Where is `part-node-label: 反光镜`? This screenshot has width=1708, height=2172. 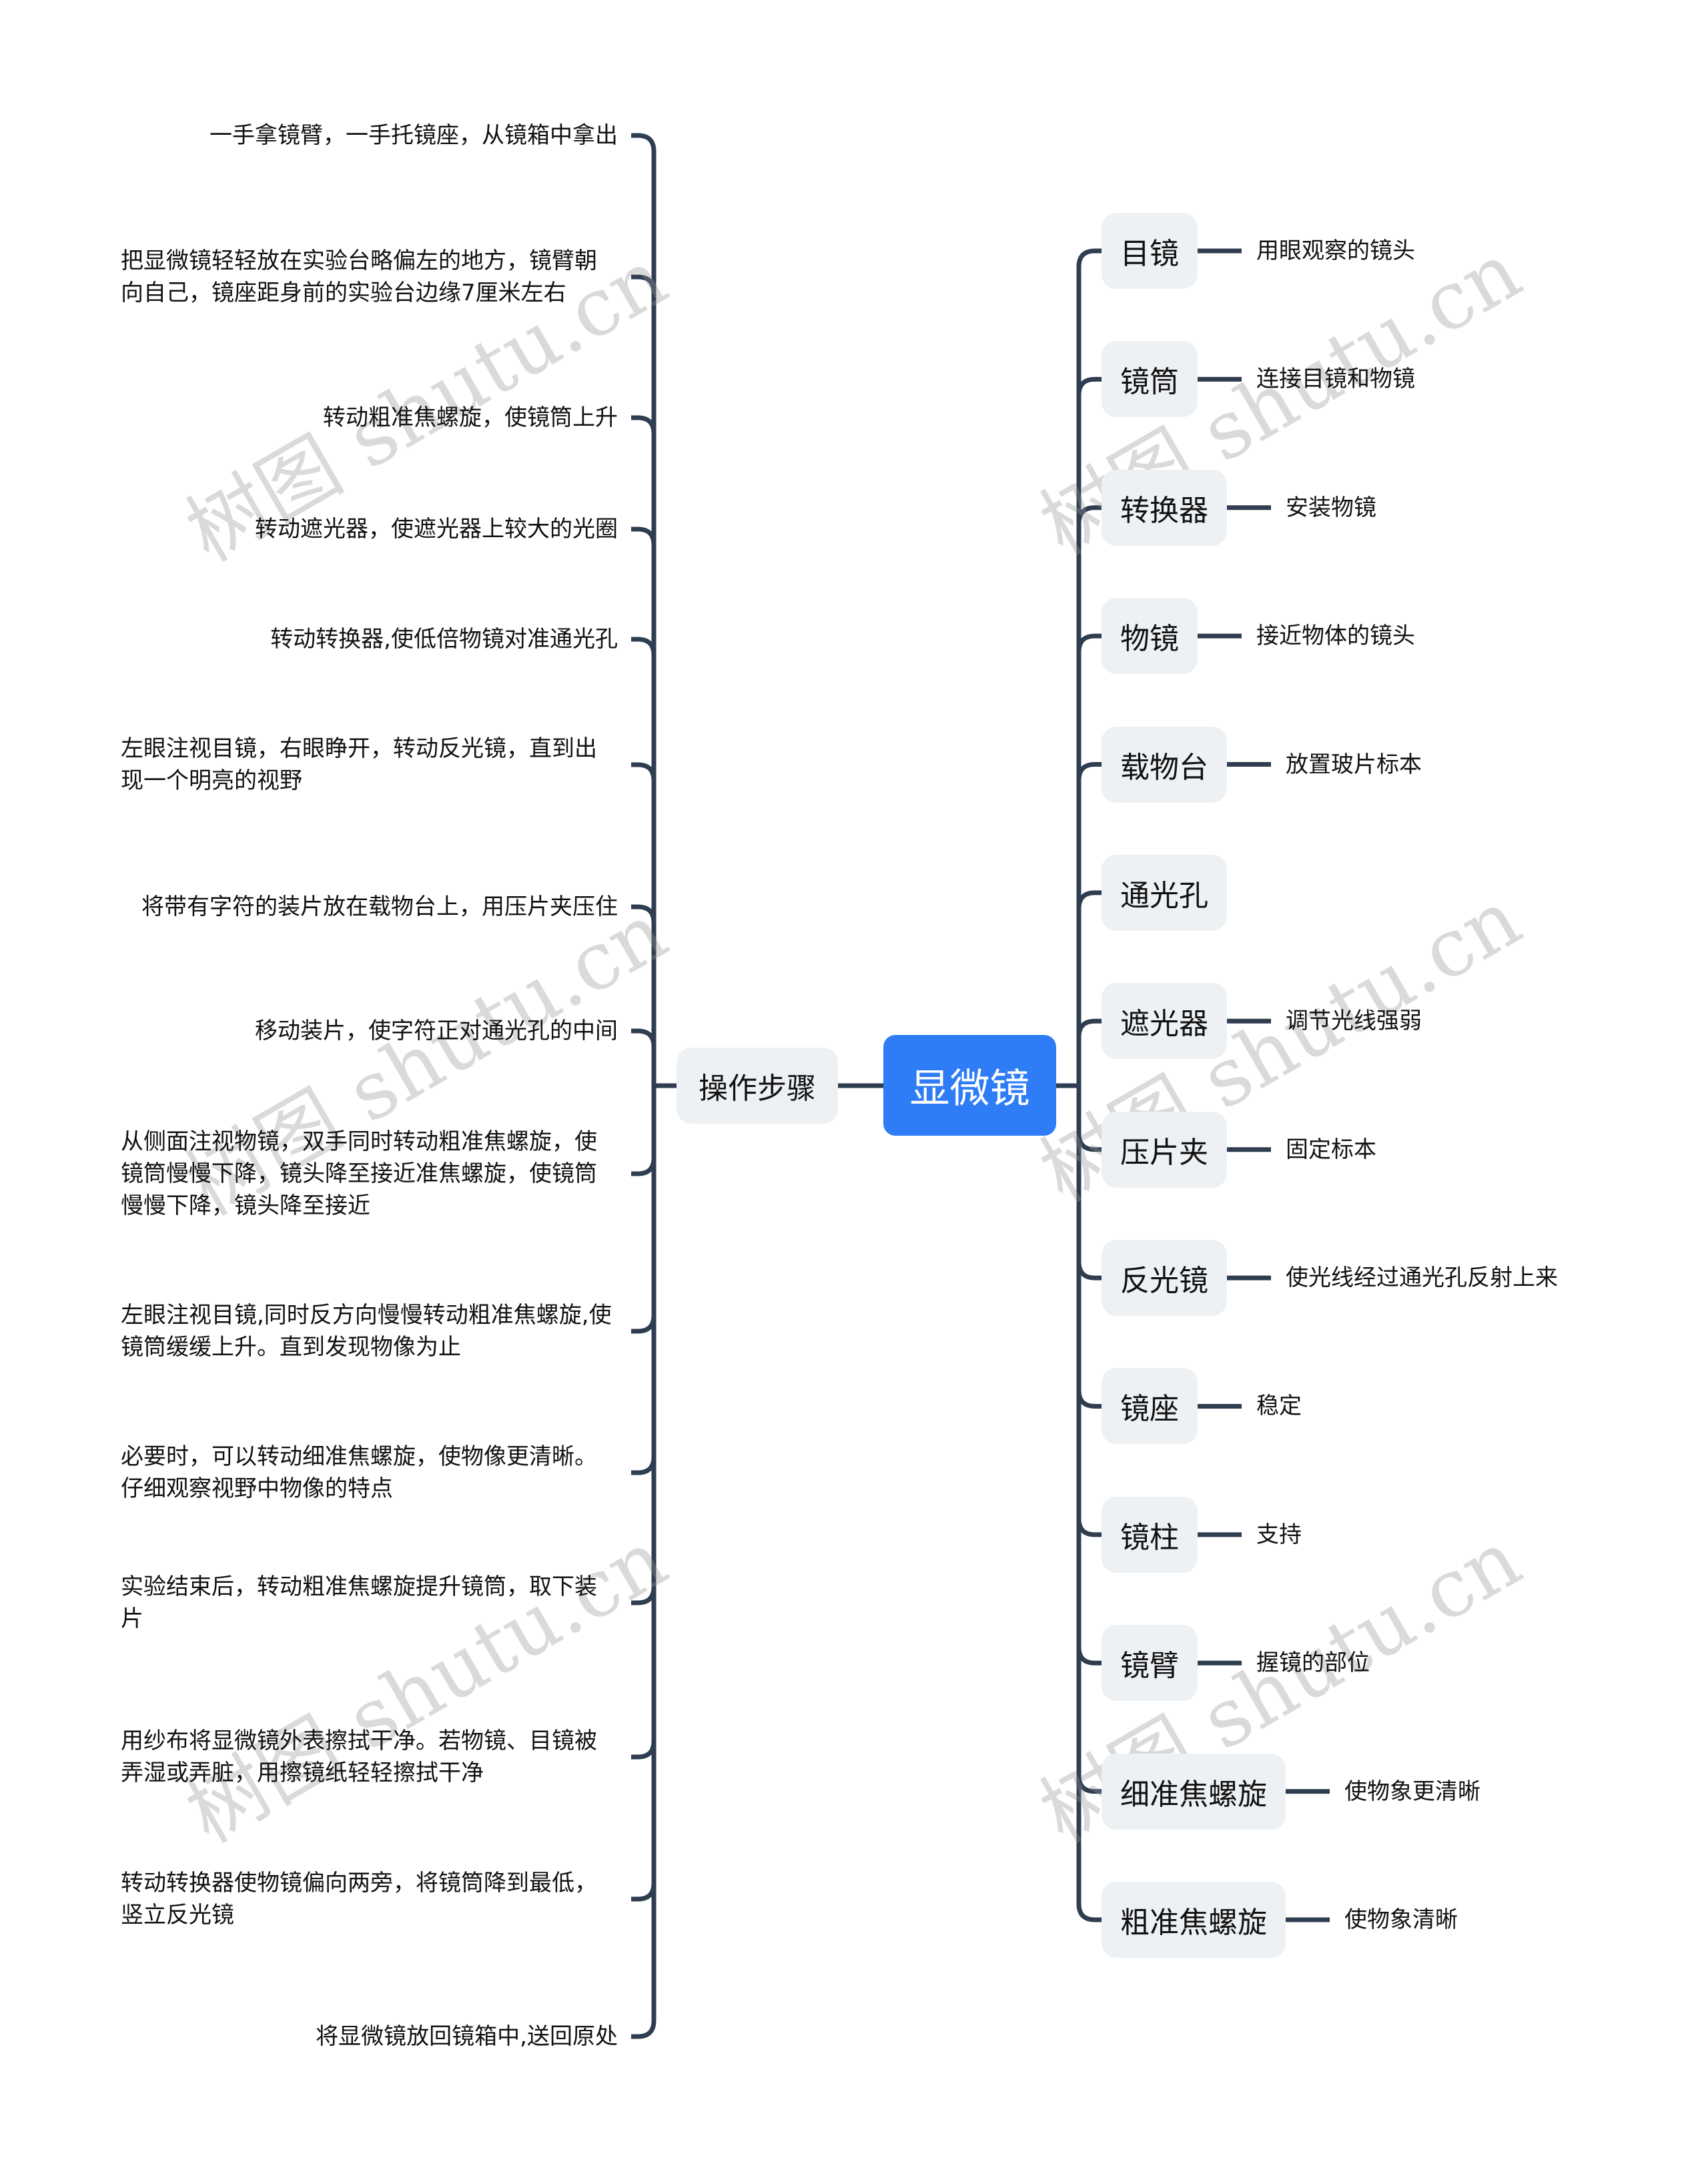 part-node-label: 反光镜 is located at coordinates (1164, 1281).